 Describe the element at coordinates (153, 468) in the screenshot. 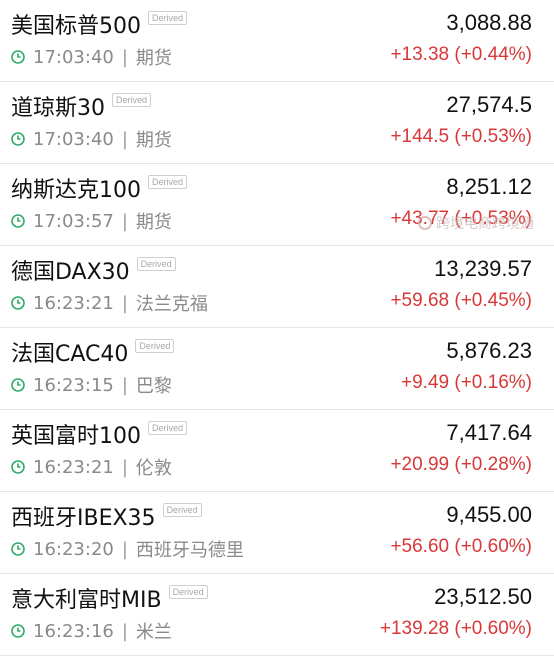

I see `market-label: 伦敦` at that location.